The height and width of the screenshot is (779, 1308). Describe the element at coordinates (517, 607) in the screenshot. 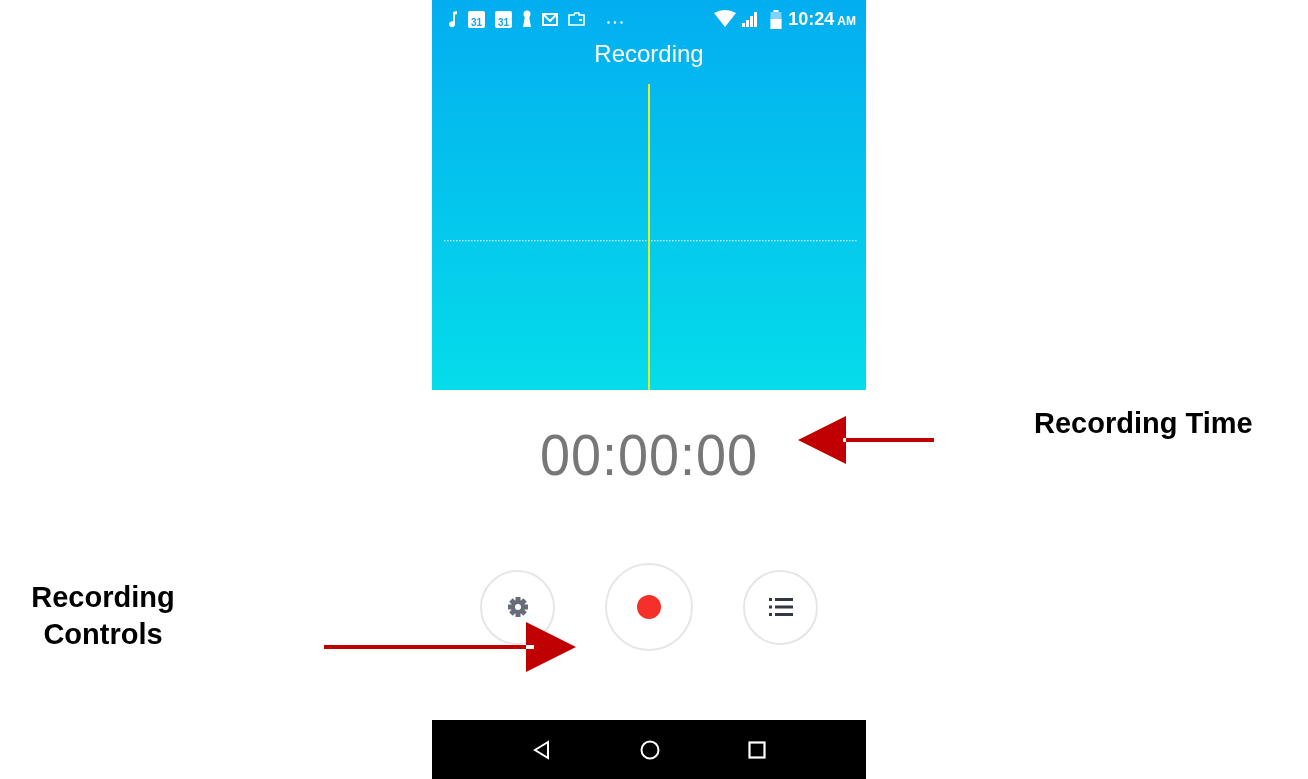

I see `settings-icon` at that location.